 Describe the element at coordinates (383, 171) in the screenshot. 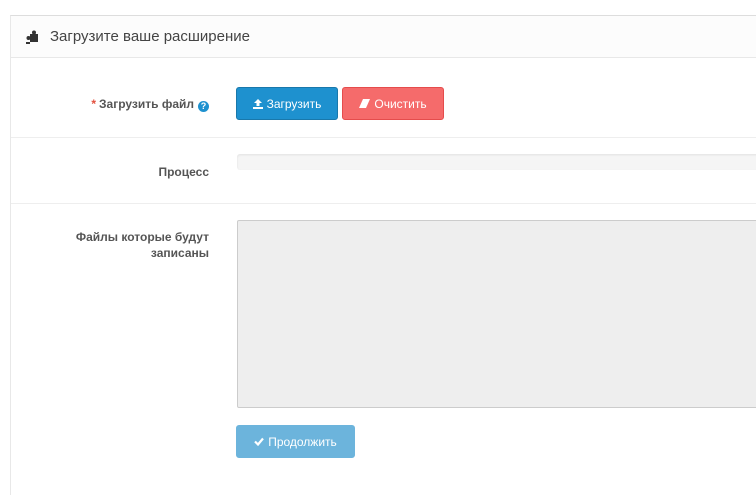

I see `progress-row: Процесс` at that location.